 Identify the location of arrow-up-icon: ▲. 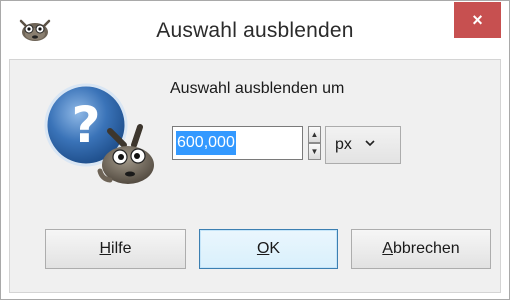
(314, 134).